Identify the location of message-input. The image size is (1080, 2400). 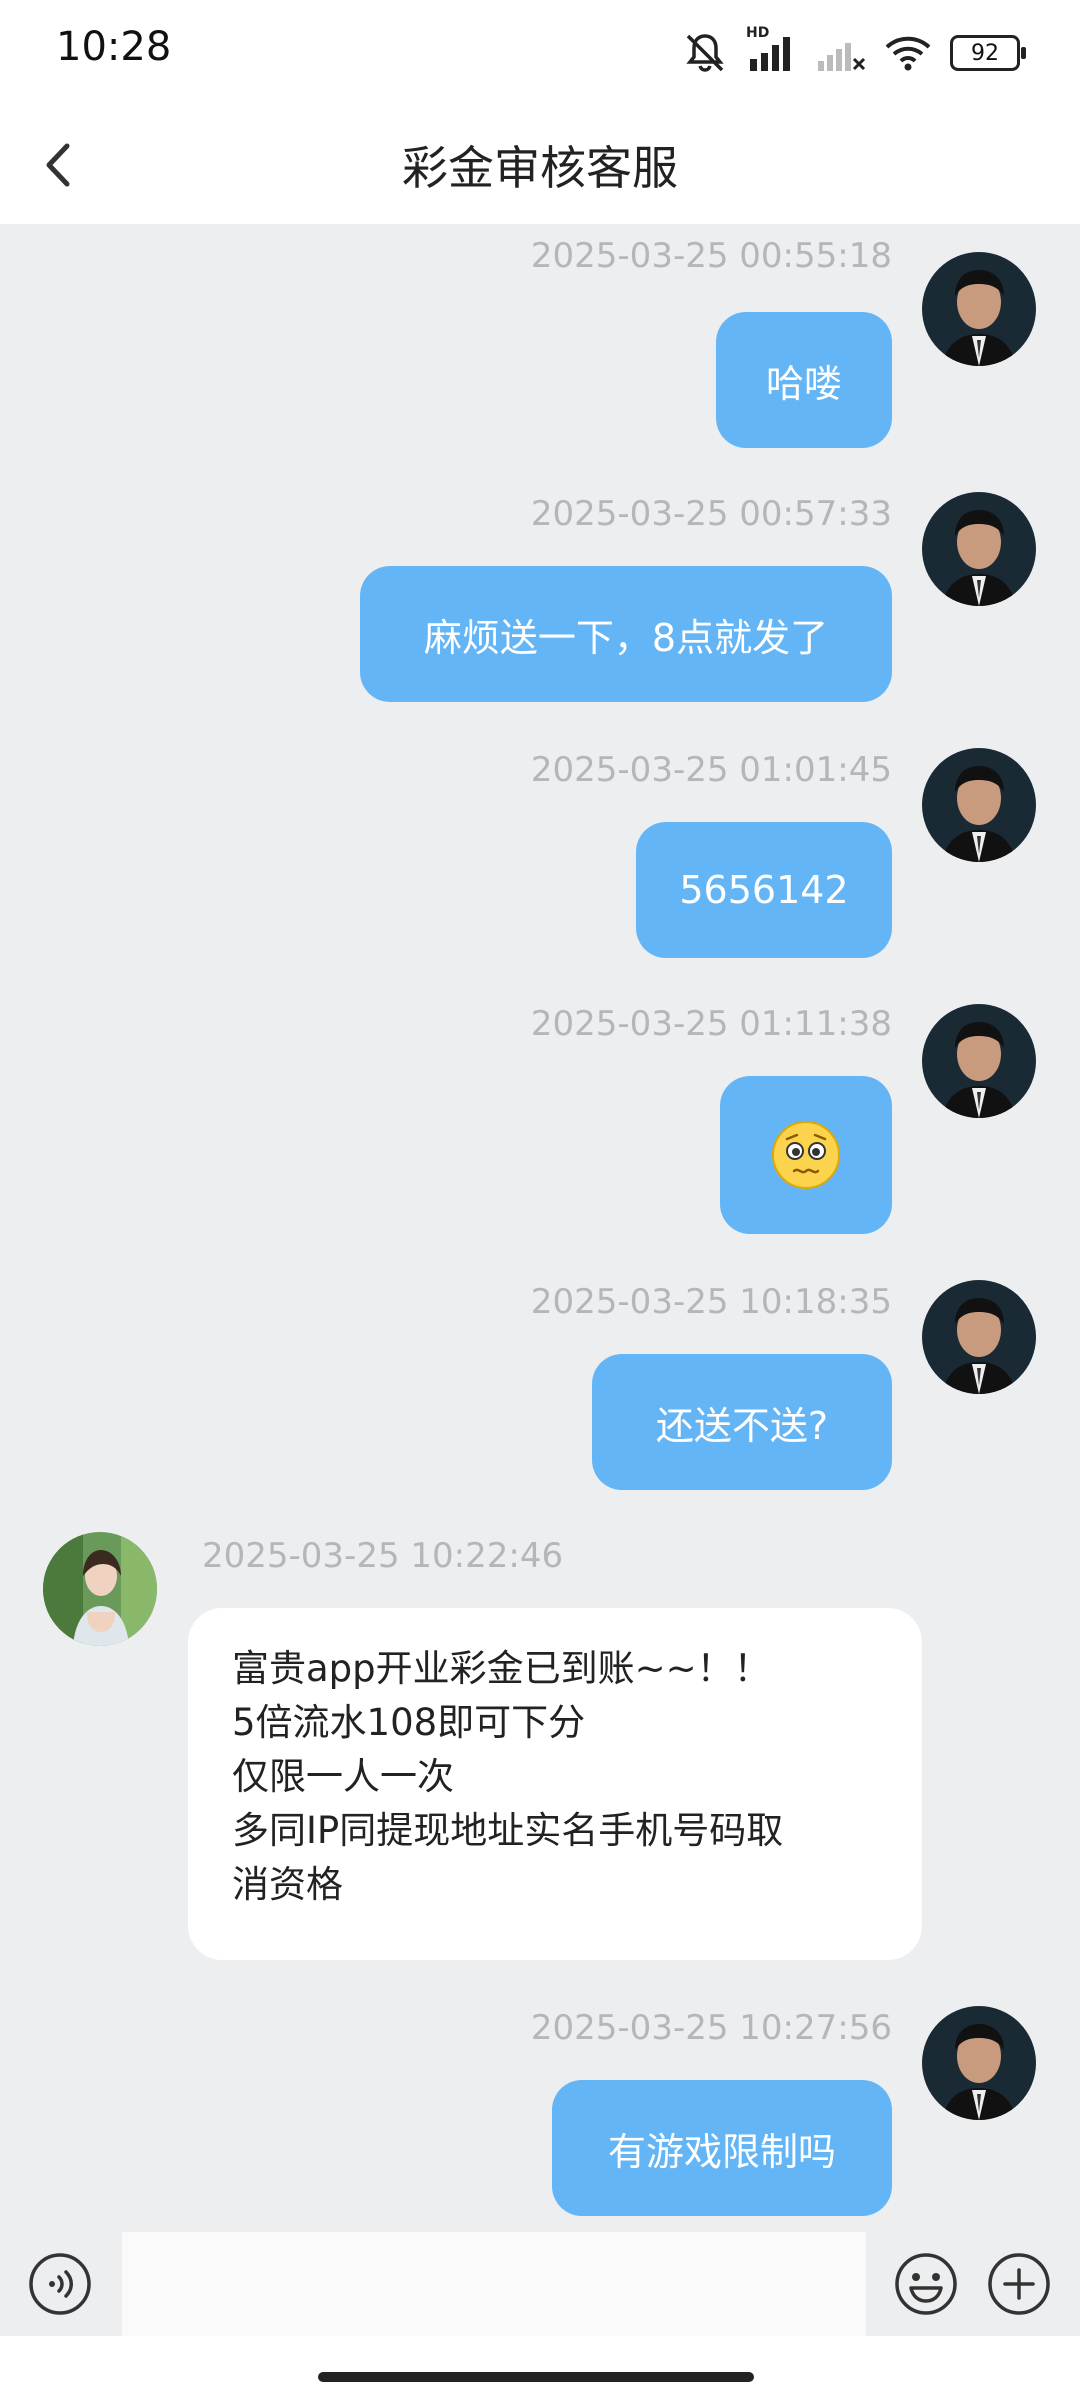
(494, 2284).